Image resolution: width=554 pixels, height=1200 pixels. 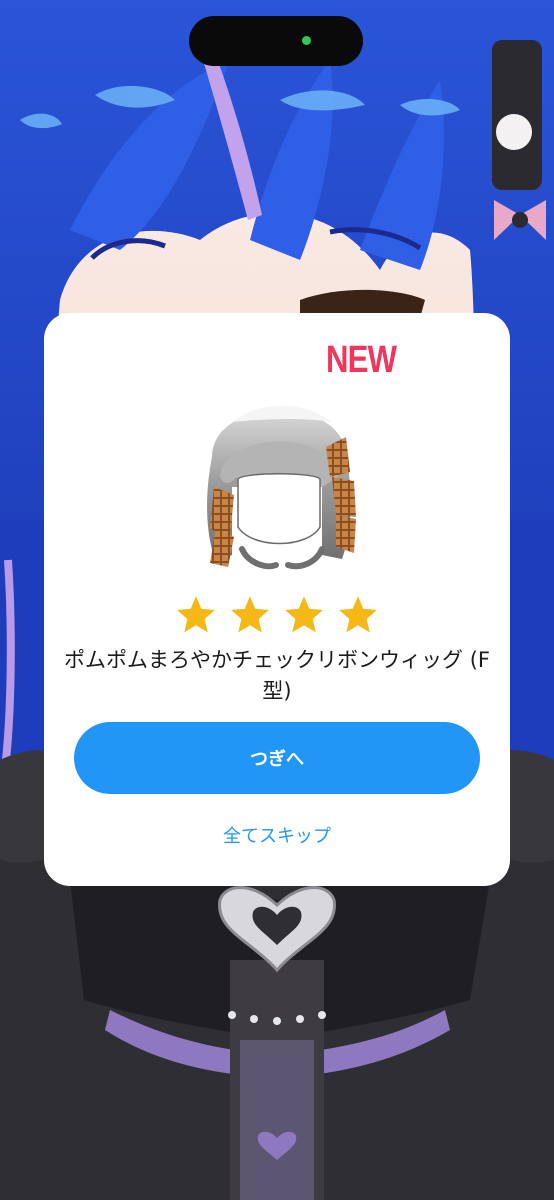 What do you see at coordinates (277, 615) in the screenshot?
I see `rating-stars` at bounding box center [277, 615].